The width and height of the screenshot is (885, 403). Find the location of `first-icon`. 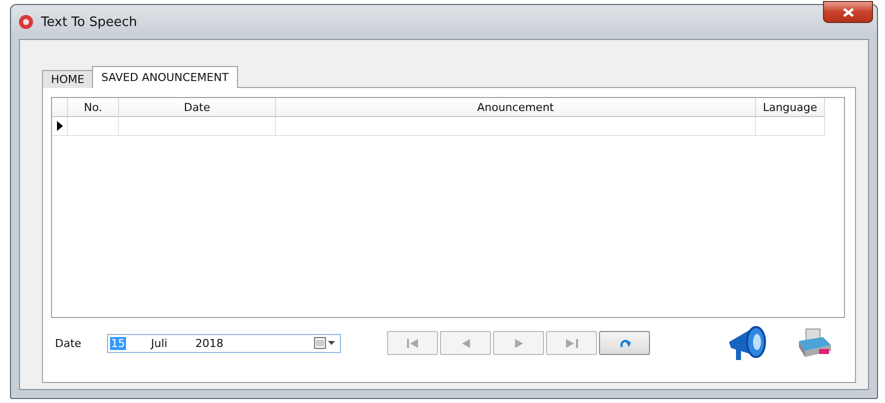

first-icon is located at coordinates (412, 343).